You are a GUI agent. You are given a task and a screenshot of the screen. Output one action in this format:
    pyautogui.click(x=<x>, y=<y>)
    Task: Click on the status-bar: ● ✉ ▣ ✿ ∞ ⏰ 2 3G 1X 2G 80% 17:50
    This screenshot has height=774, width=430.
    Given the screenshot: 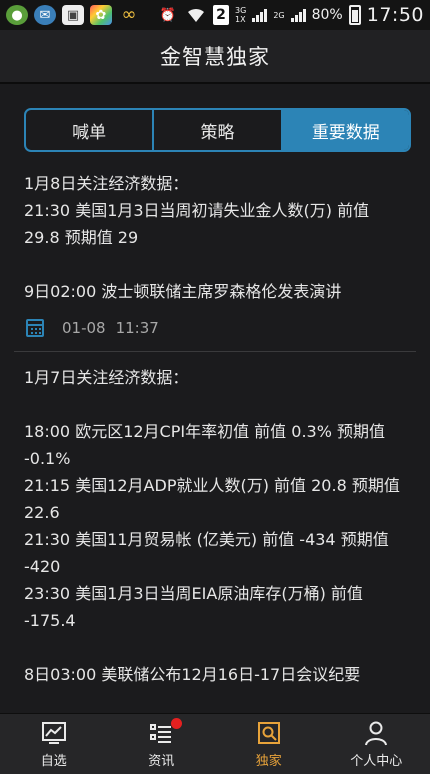 What is the action you would take?
    pyautogui.click(x=215, y=15)
    